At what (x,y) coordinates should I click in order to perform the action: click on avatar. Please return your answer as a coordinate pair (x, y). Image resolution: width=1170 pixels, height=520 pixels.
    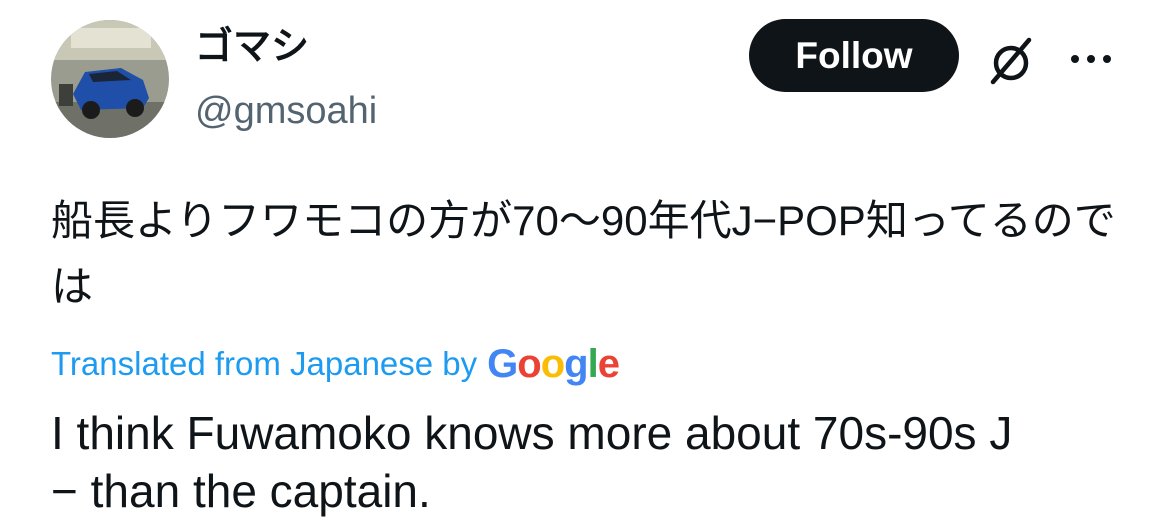
    Looking at the image, I should click on (110, 79).